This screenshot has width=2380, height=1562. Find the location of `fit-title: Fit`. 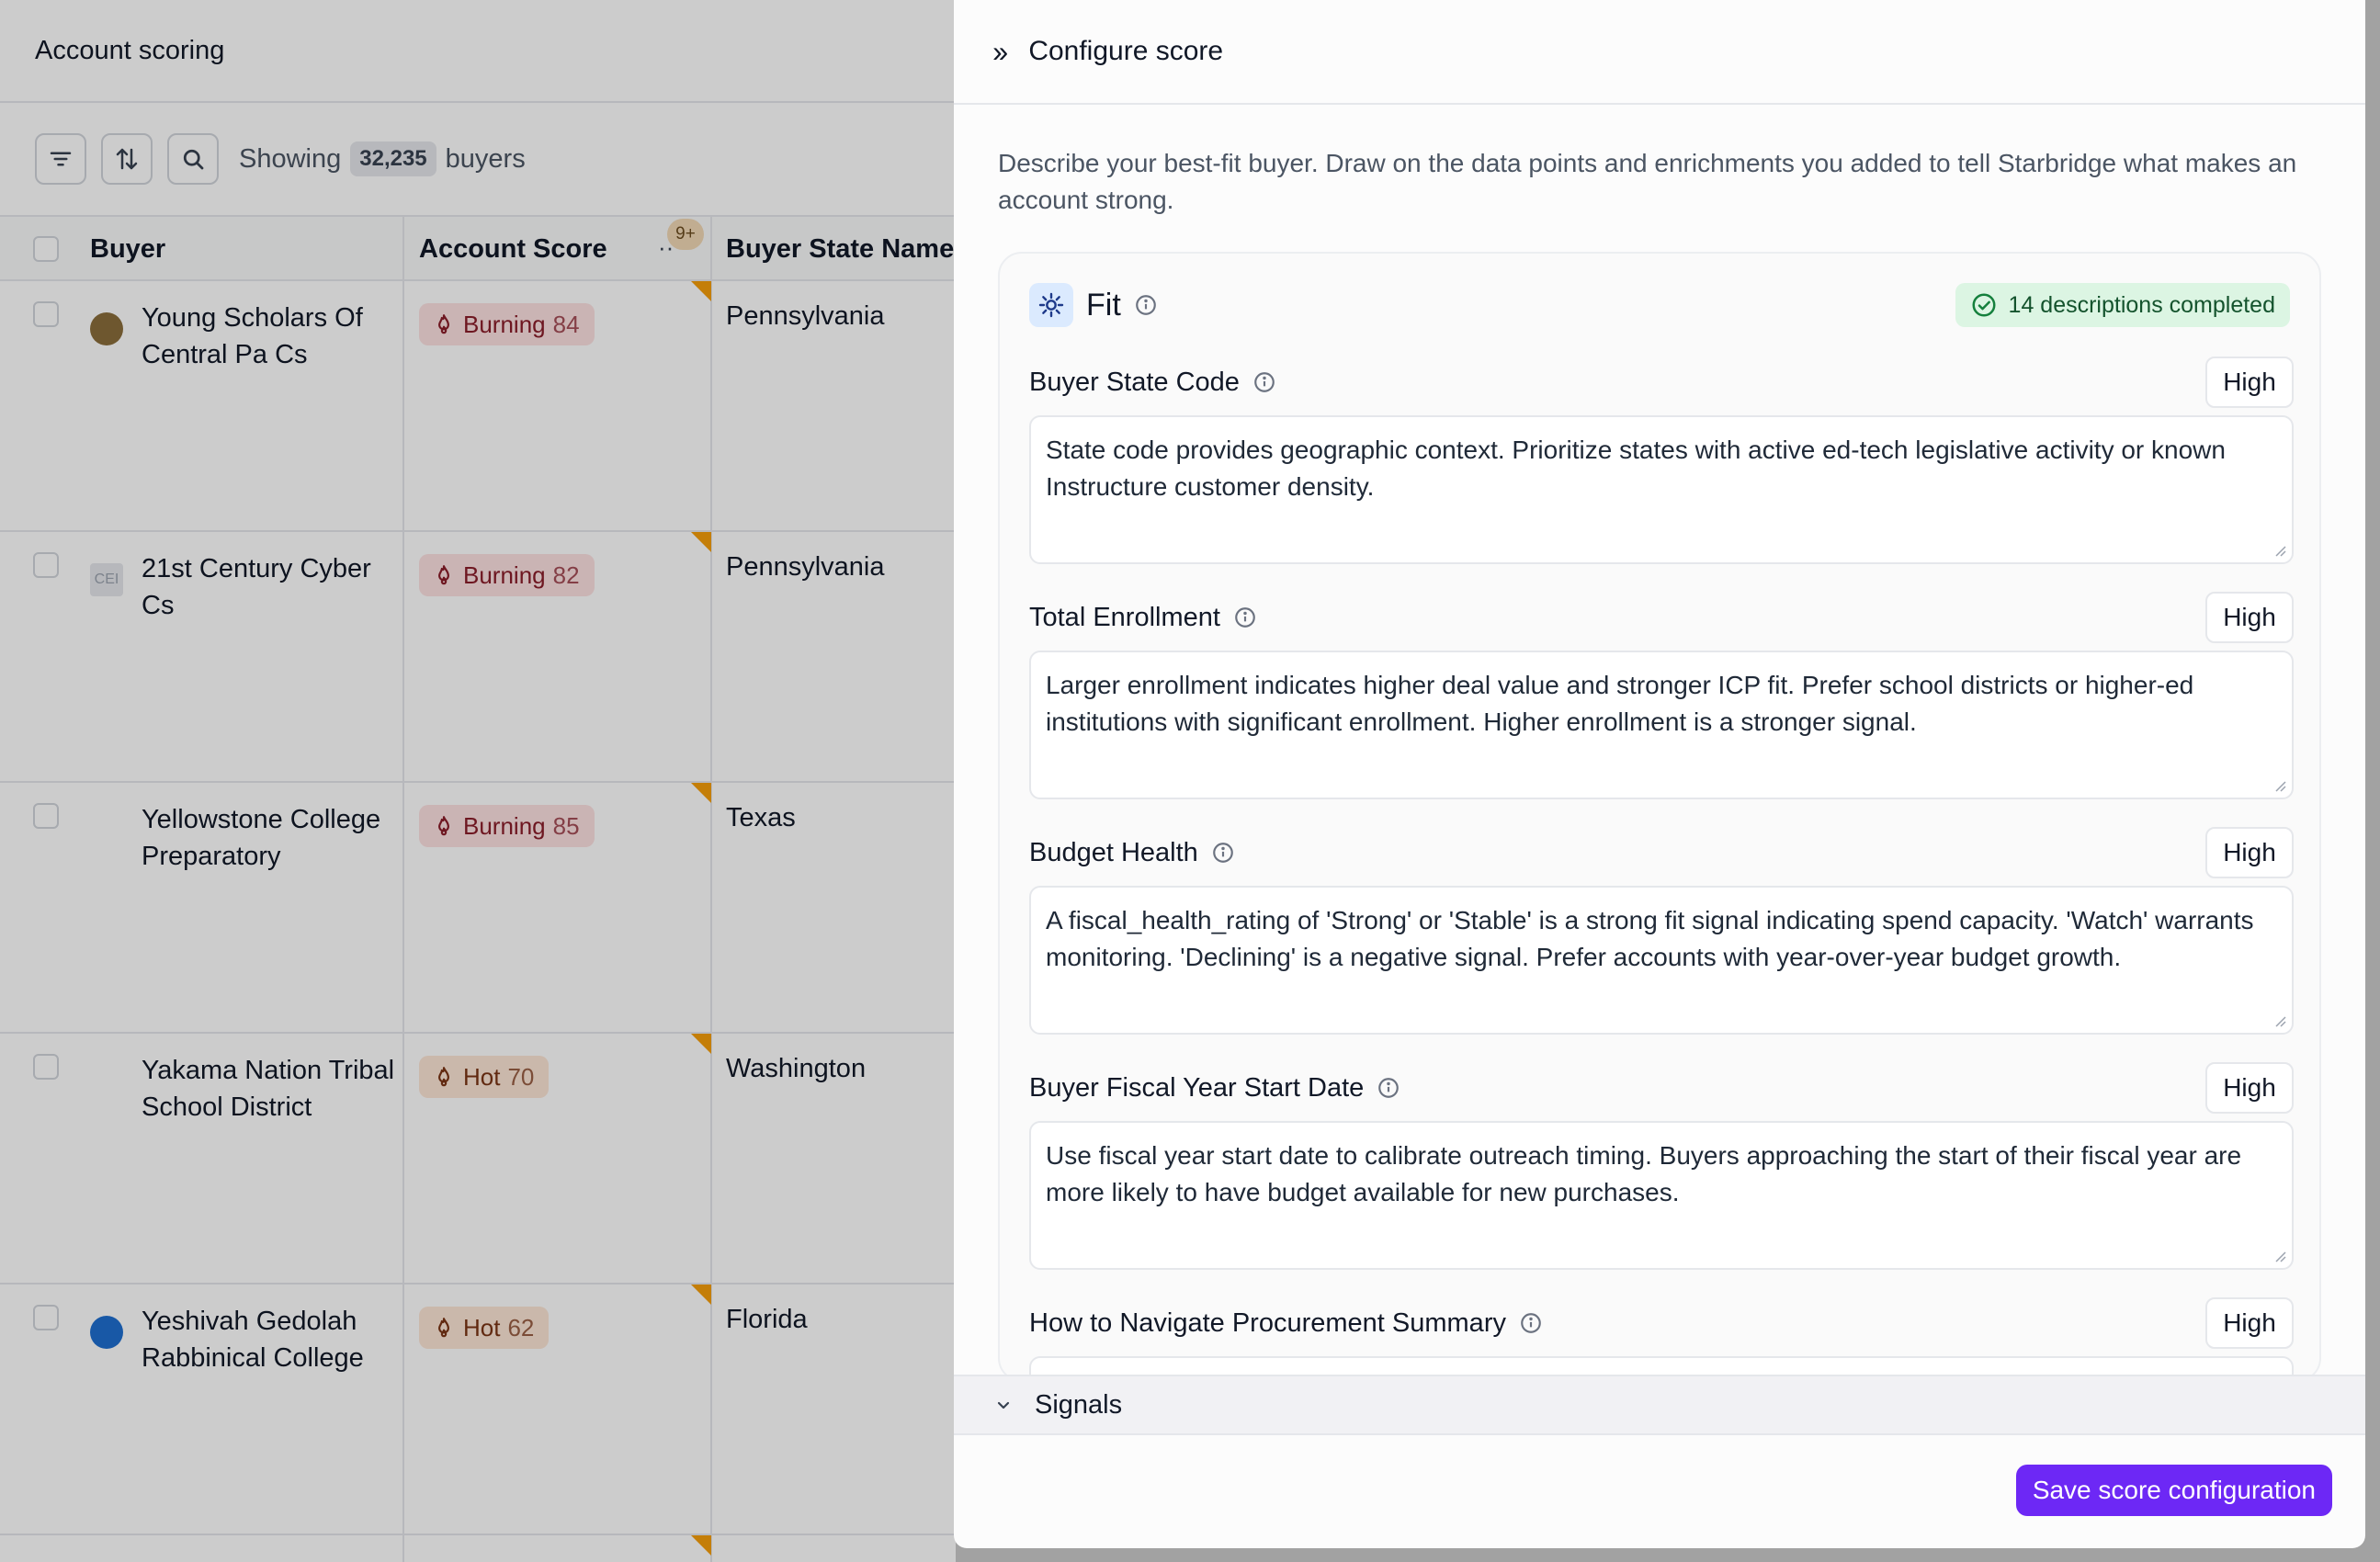

fit-title: Fit is located at coordinates (1103, 305).